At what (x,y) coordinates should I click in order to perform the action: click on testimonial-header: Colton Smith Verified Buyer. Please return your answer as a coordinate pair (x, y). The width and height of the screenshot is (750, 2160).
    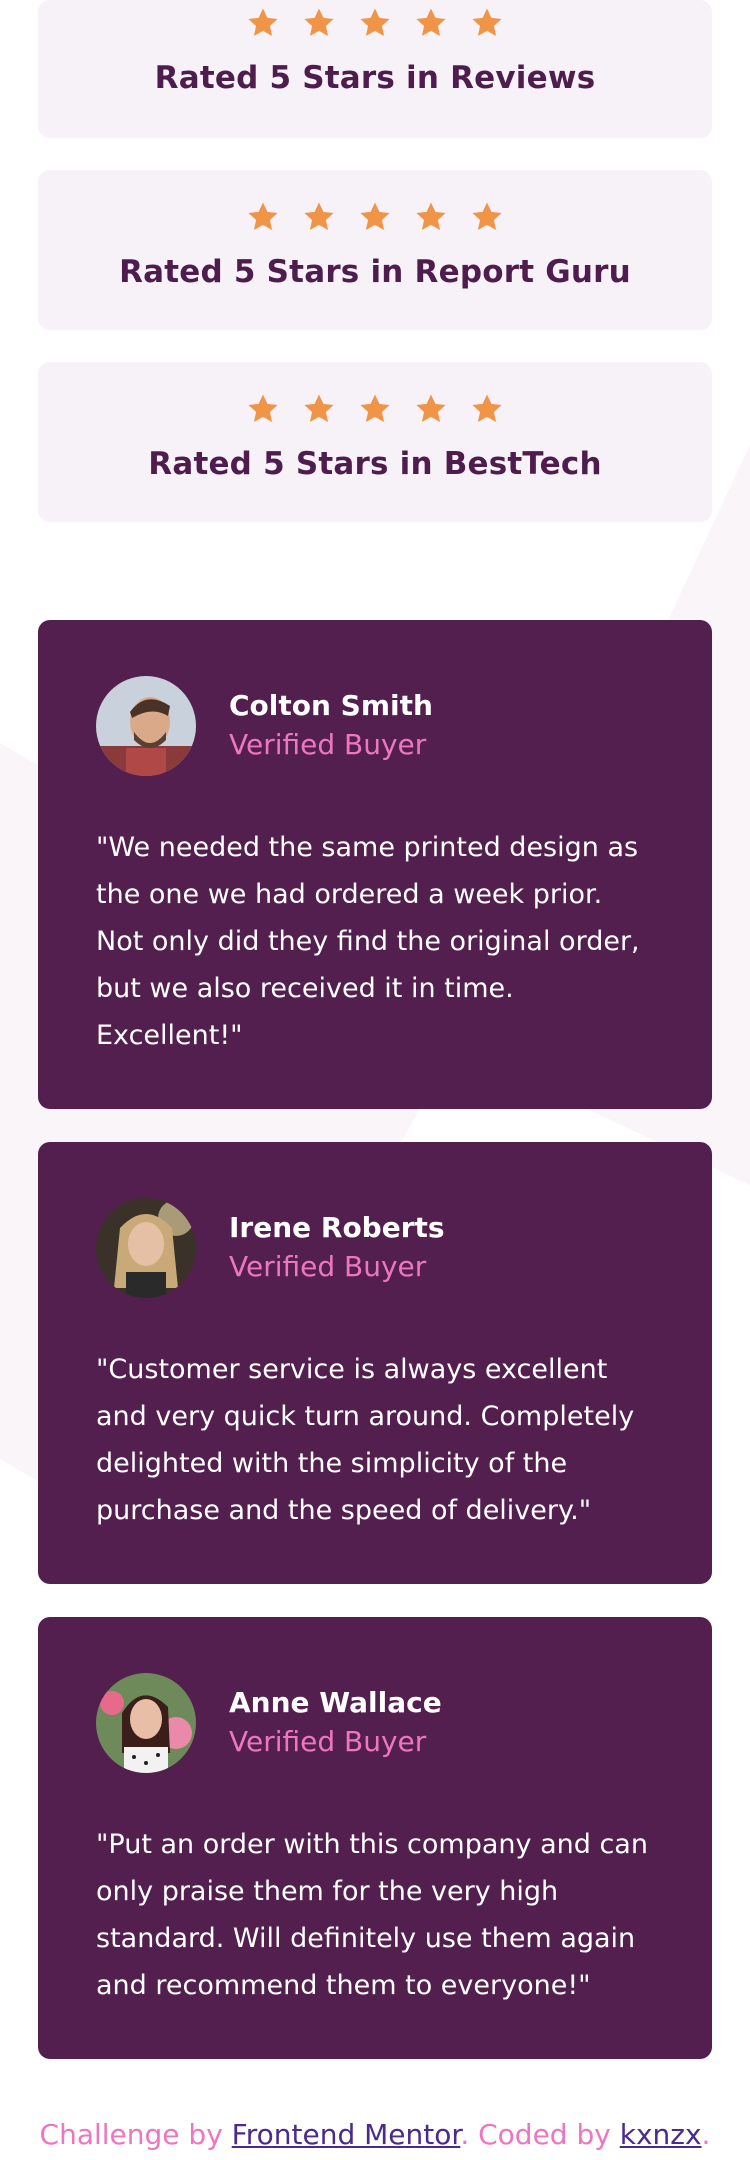
    Looking at the image, I should click on (375, 726).